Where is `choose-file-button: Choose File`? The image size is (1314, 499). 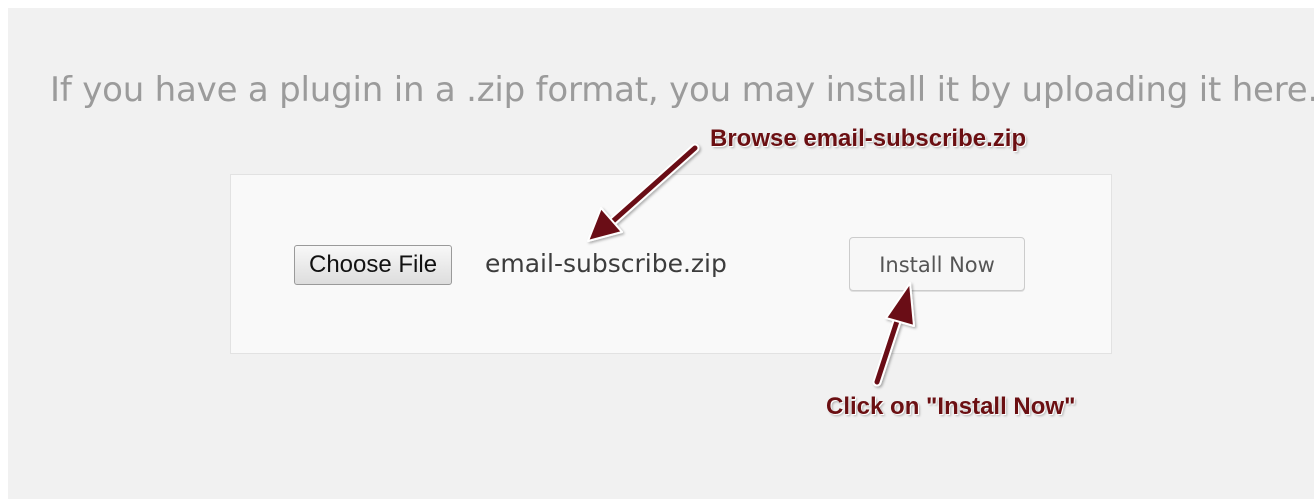
choose-file-button: Choose File is located at coordinates (373, 265).